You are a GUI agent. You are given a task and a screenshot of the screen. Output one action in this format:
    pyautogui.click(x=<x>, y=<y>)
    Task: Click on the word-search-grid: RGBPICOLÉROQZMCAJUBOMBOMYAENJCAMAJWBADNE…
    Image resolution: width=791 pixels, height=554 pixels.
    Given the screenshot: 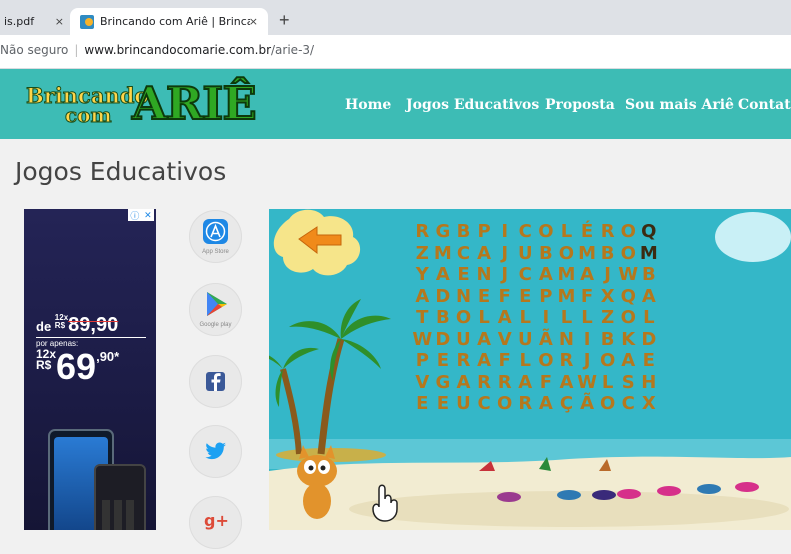 What is the action you would take?
    pyautogui.click(x=535, y=318)
    